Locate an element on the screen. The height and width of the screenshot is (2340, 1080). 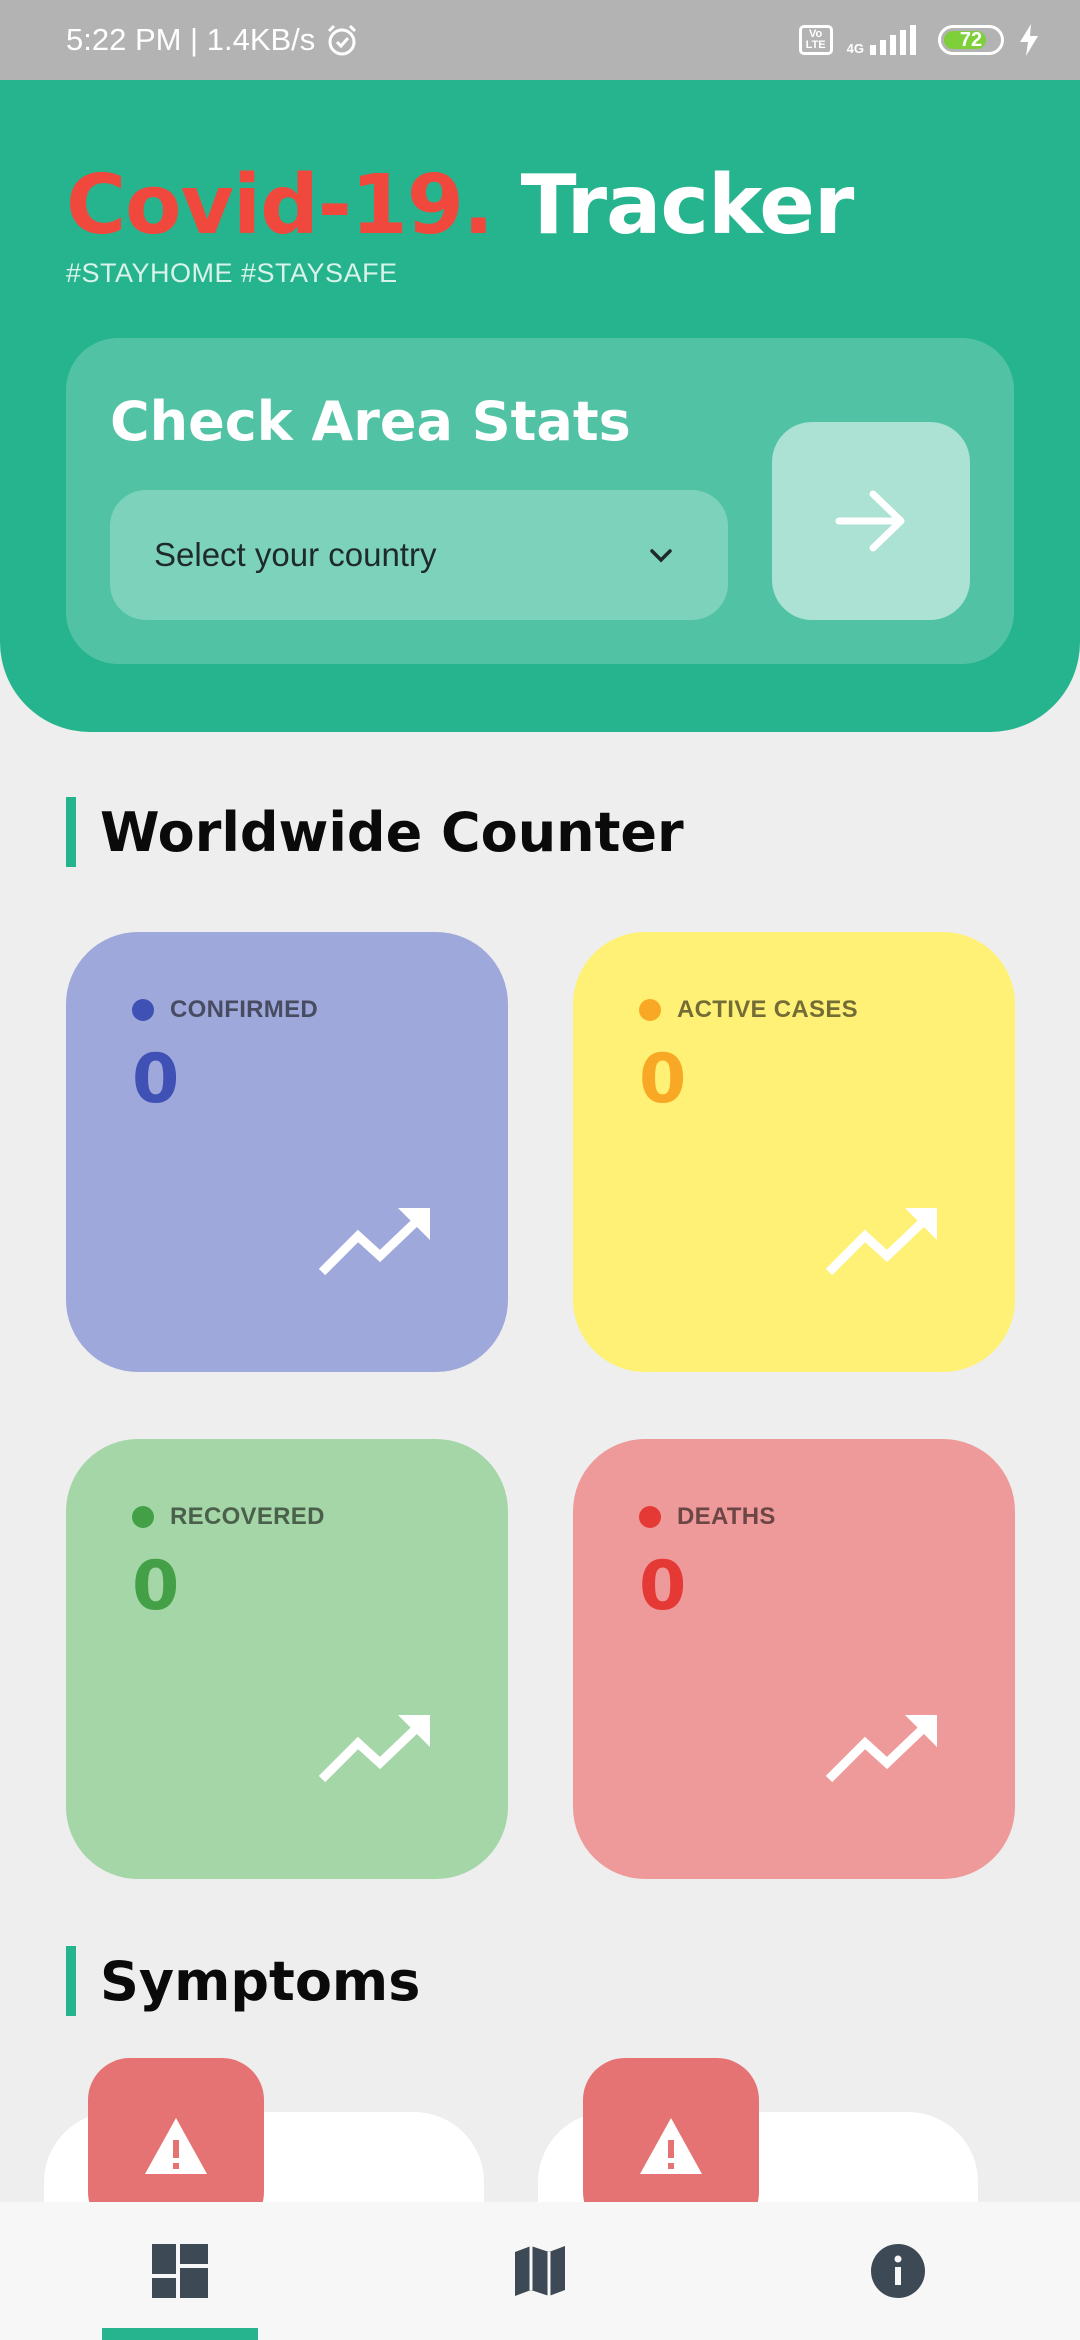
worldwide-section-header: Worldwide Counter is located at coordinates (375, 832).